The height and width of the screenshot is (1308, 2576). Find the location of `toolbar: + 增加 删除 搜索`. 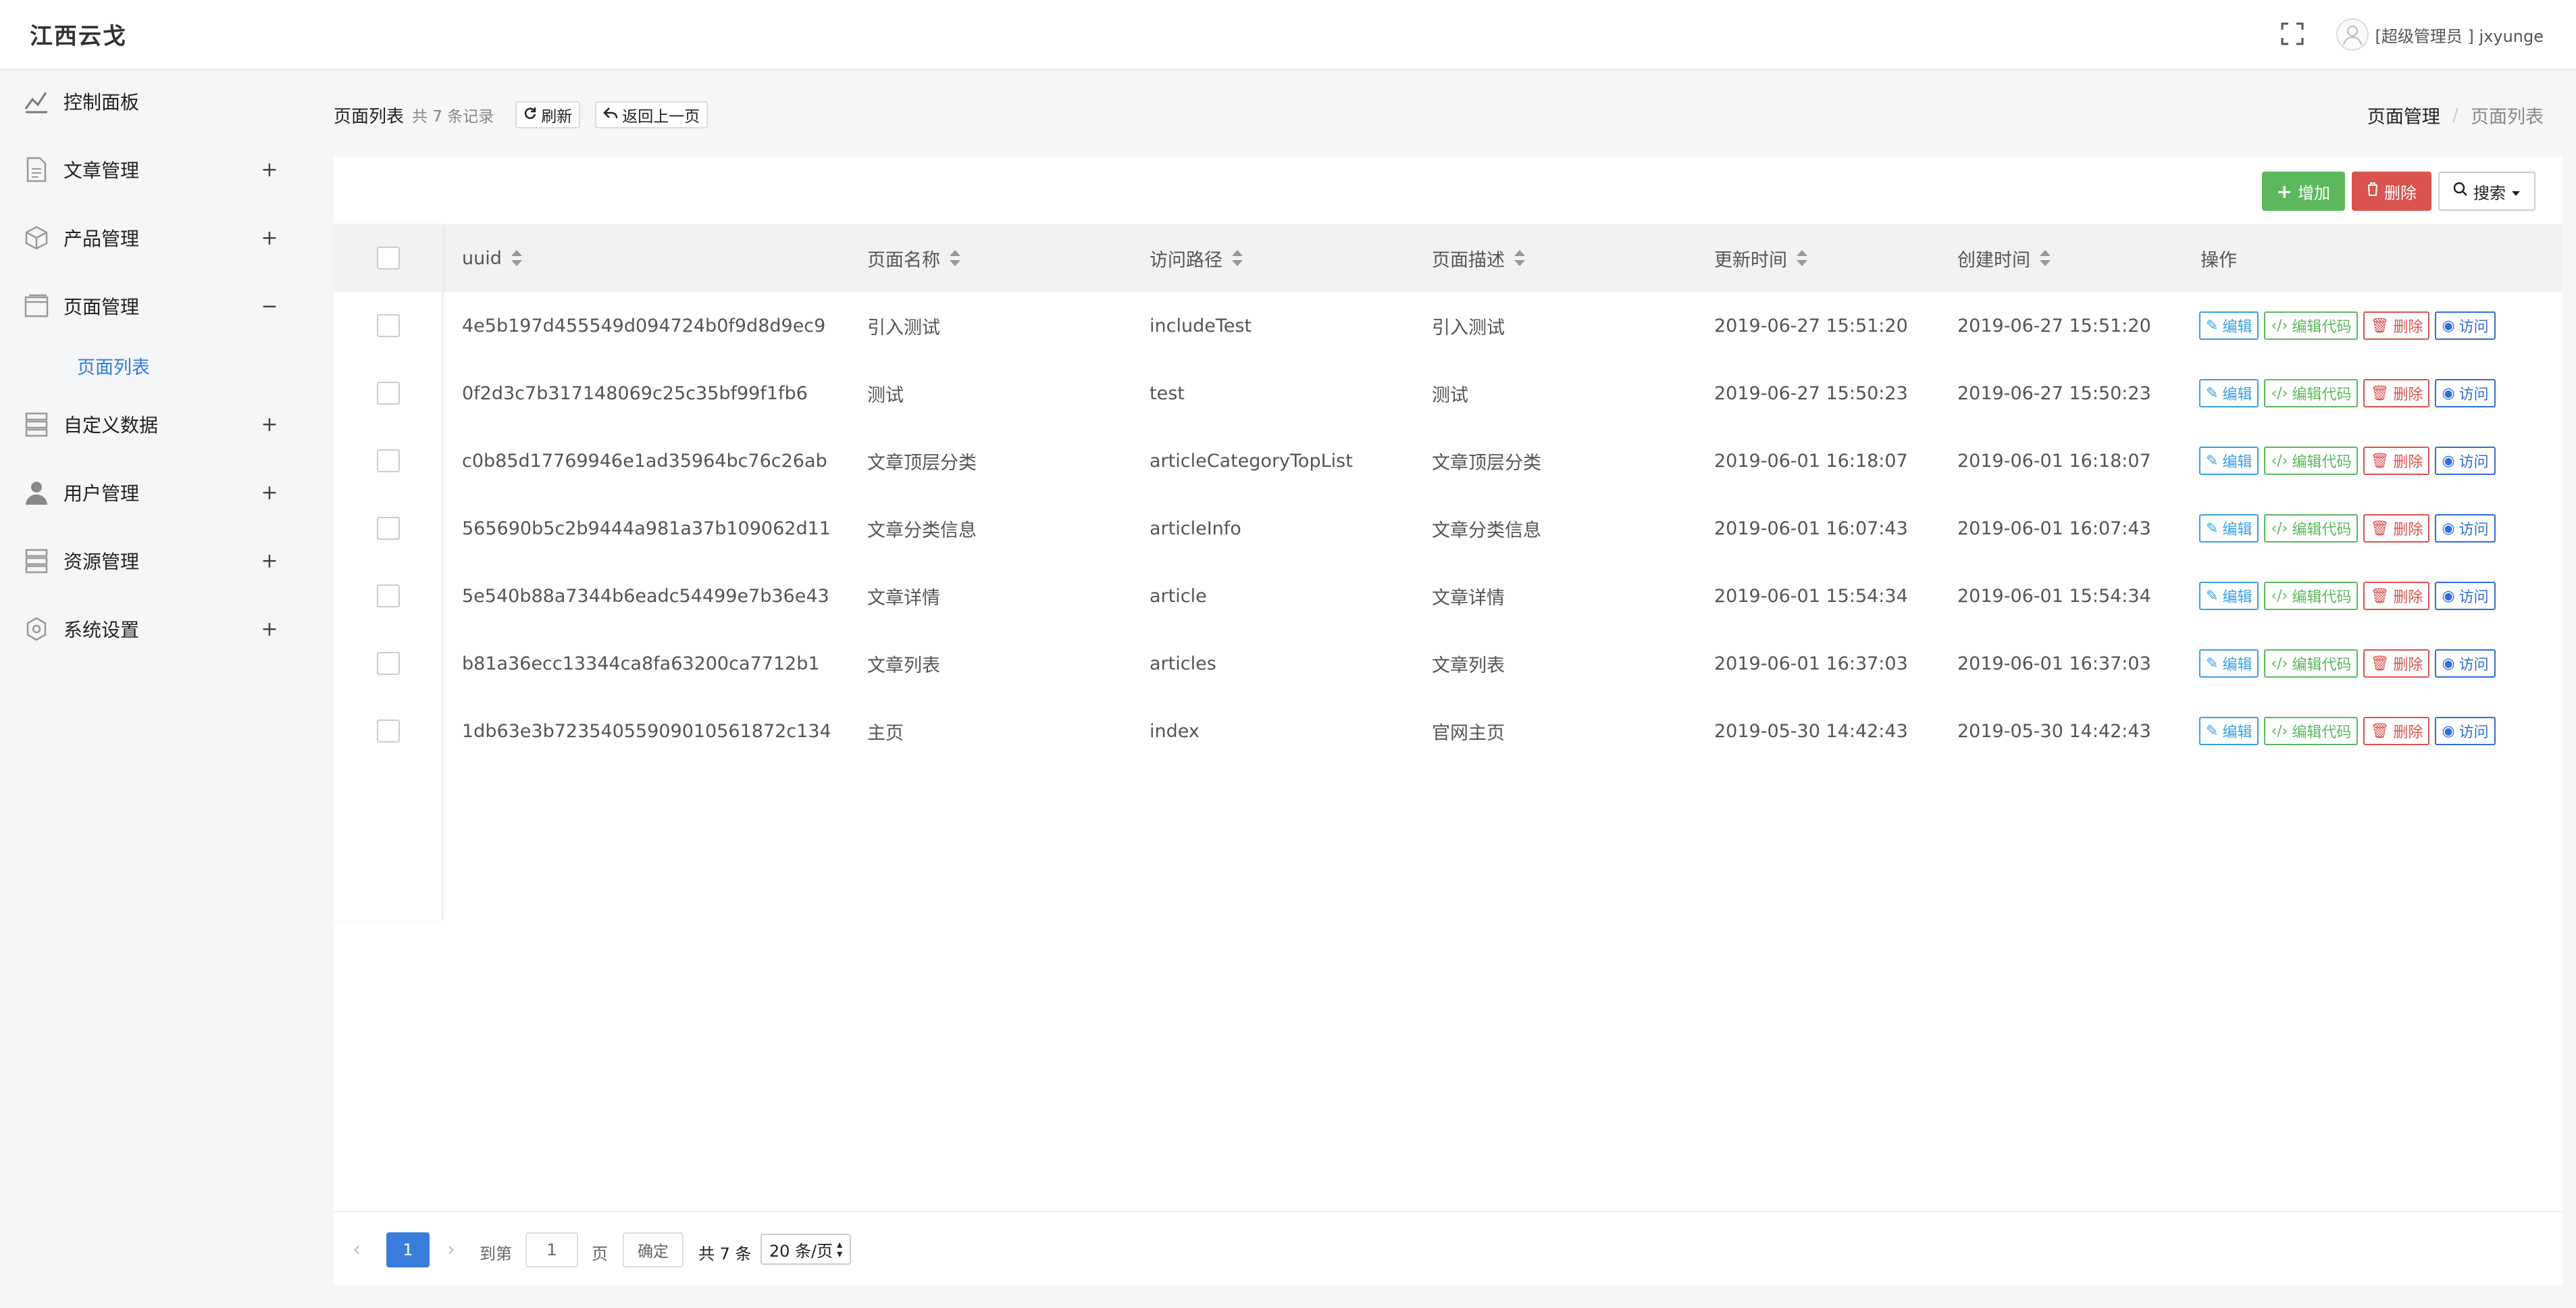

toolbar: + 增加 删除 搜索 is located at coordinates (2398, 191).